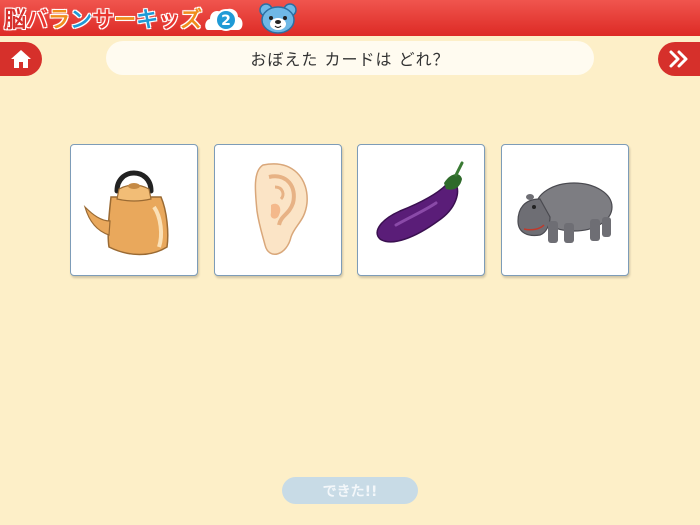 This screenshot has width=700, height=525. I want to click on card-hippo, so click(565, 210).